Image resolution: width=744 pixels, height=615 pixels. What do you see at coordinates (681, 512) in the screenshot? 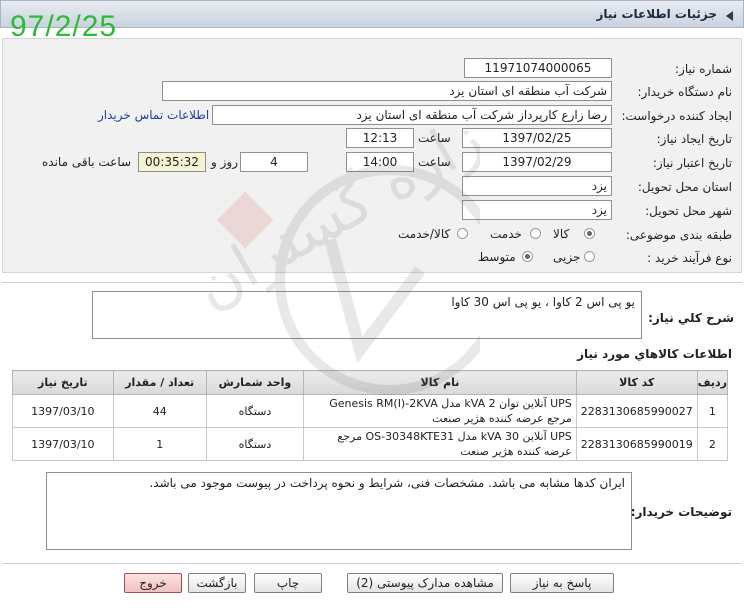
I see `buyer-notes-label: توضیحات خریدار:` at bounding box center [681, 512].